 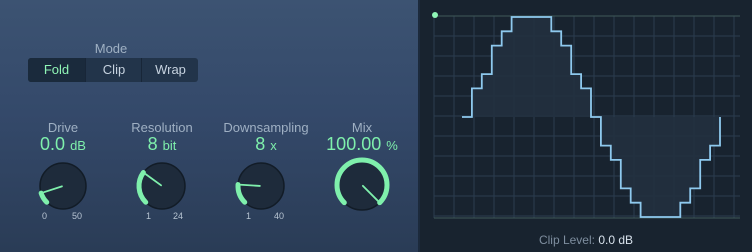 I want to click on resolution-knob, so click(x=162, y=186).